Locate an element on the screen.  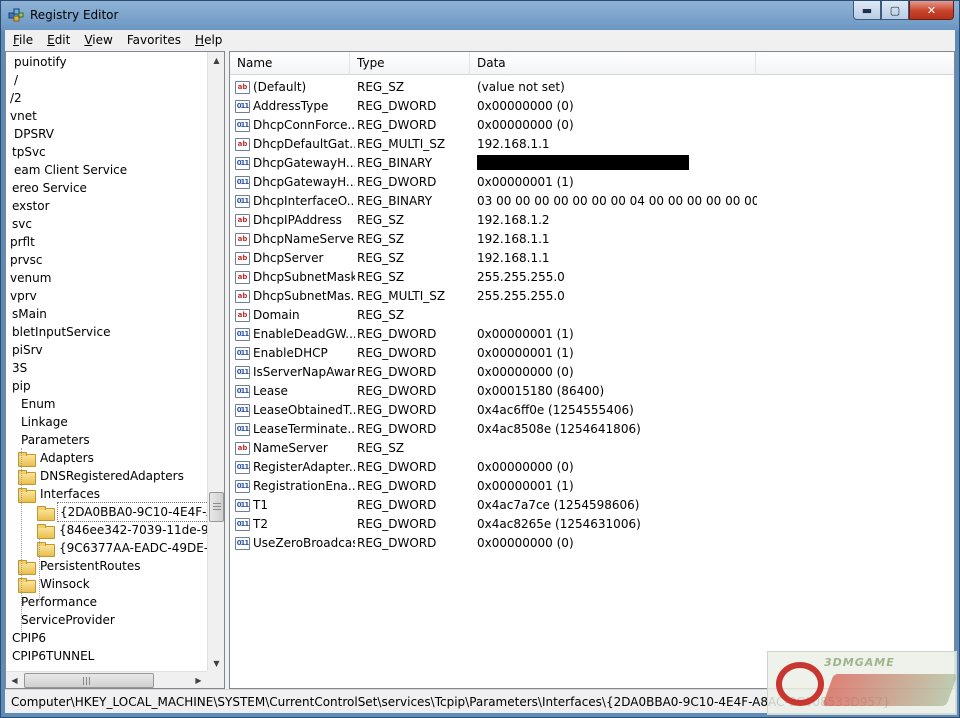
menu-favorites: Favorites is located at coordinates (153, 40).